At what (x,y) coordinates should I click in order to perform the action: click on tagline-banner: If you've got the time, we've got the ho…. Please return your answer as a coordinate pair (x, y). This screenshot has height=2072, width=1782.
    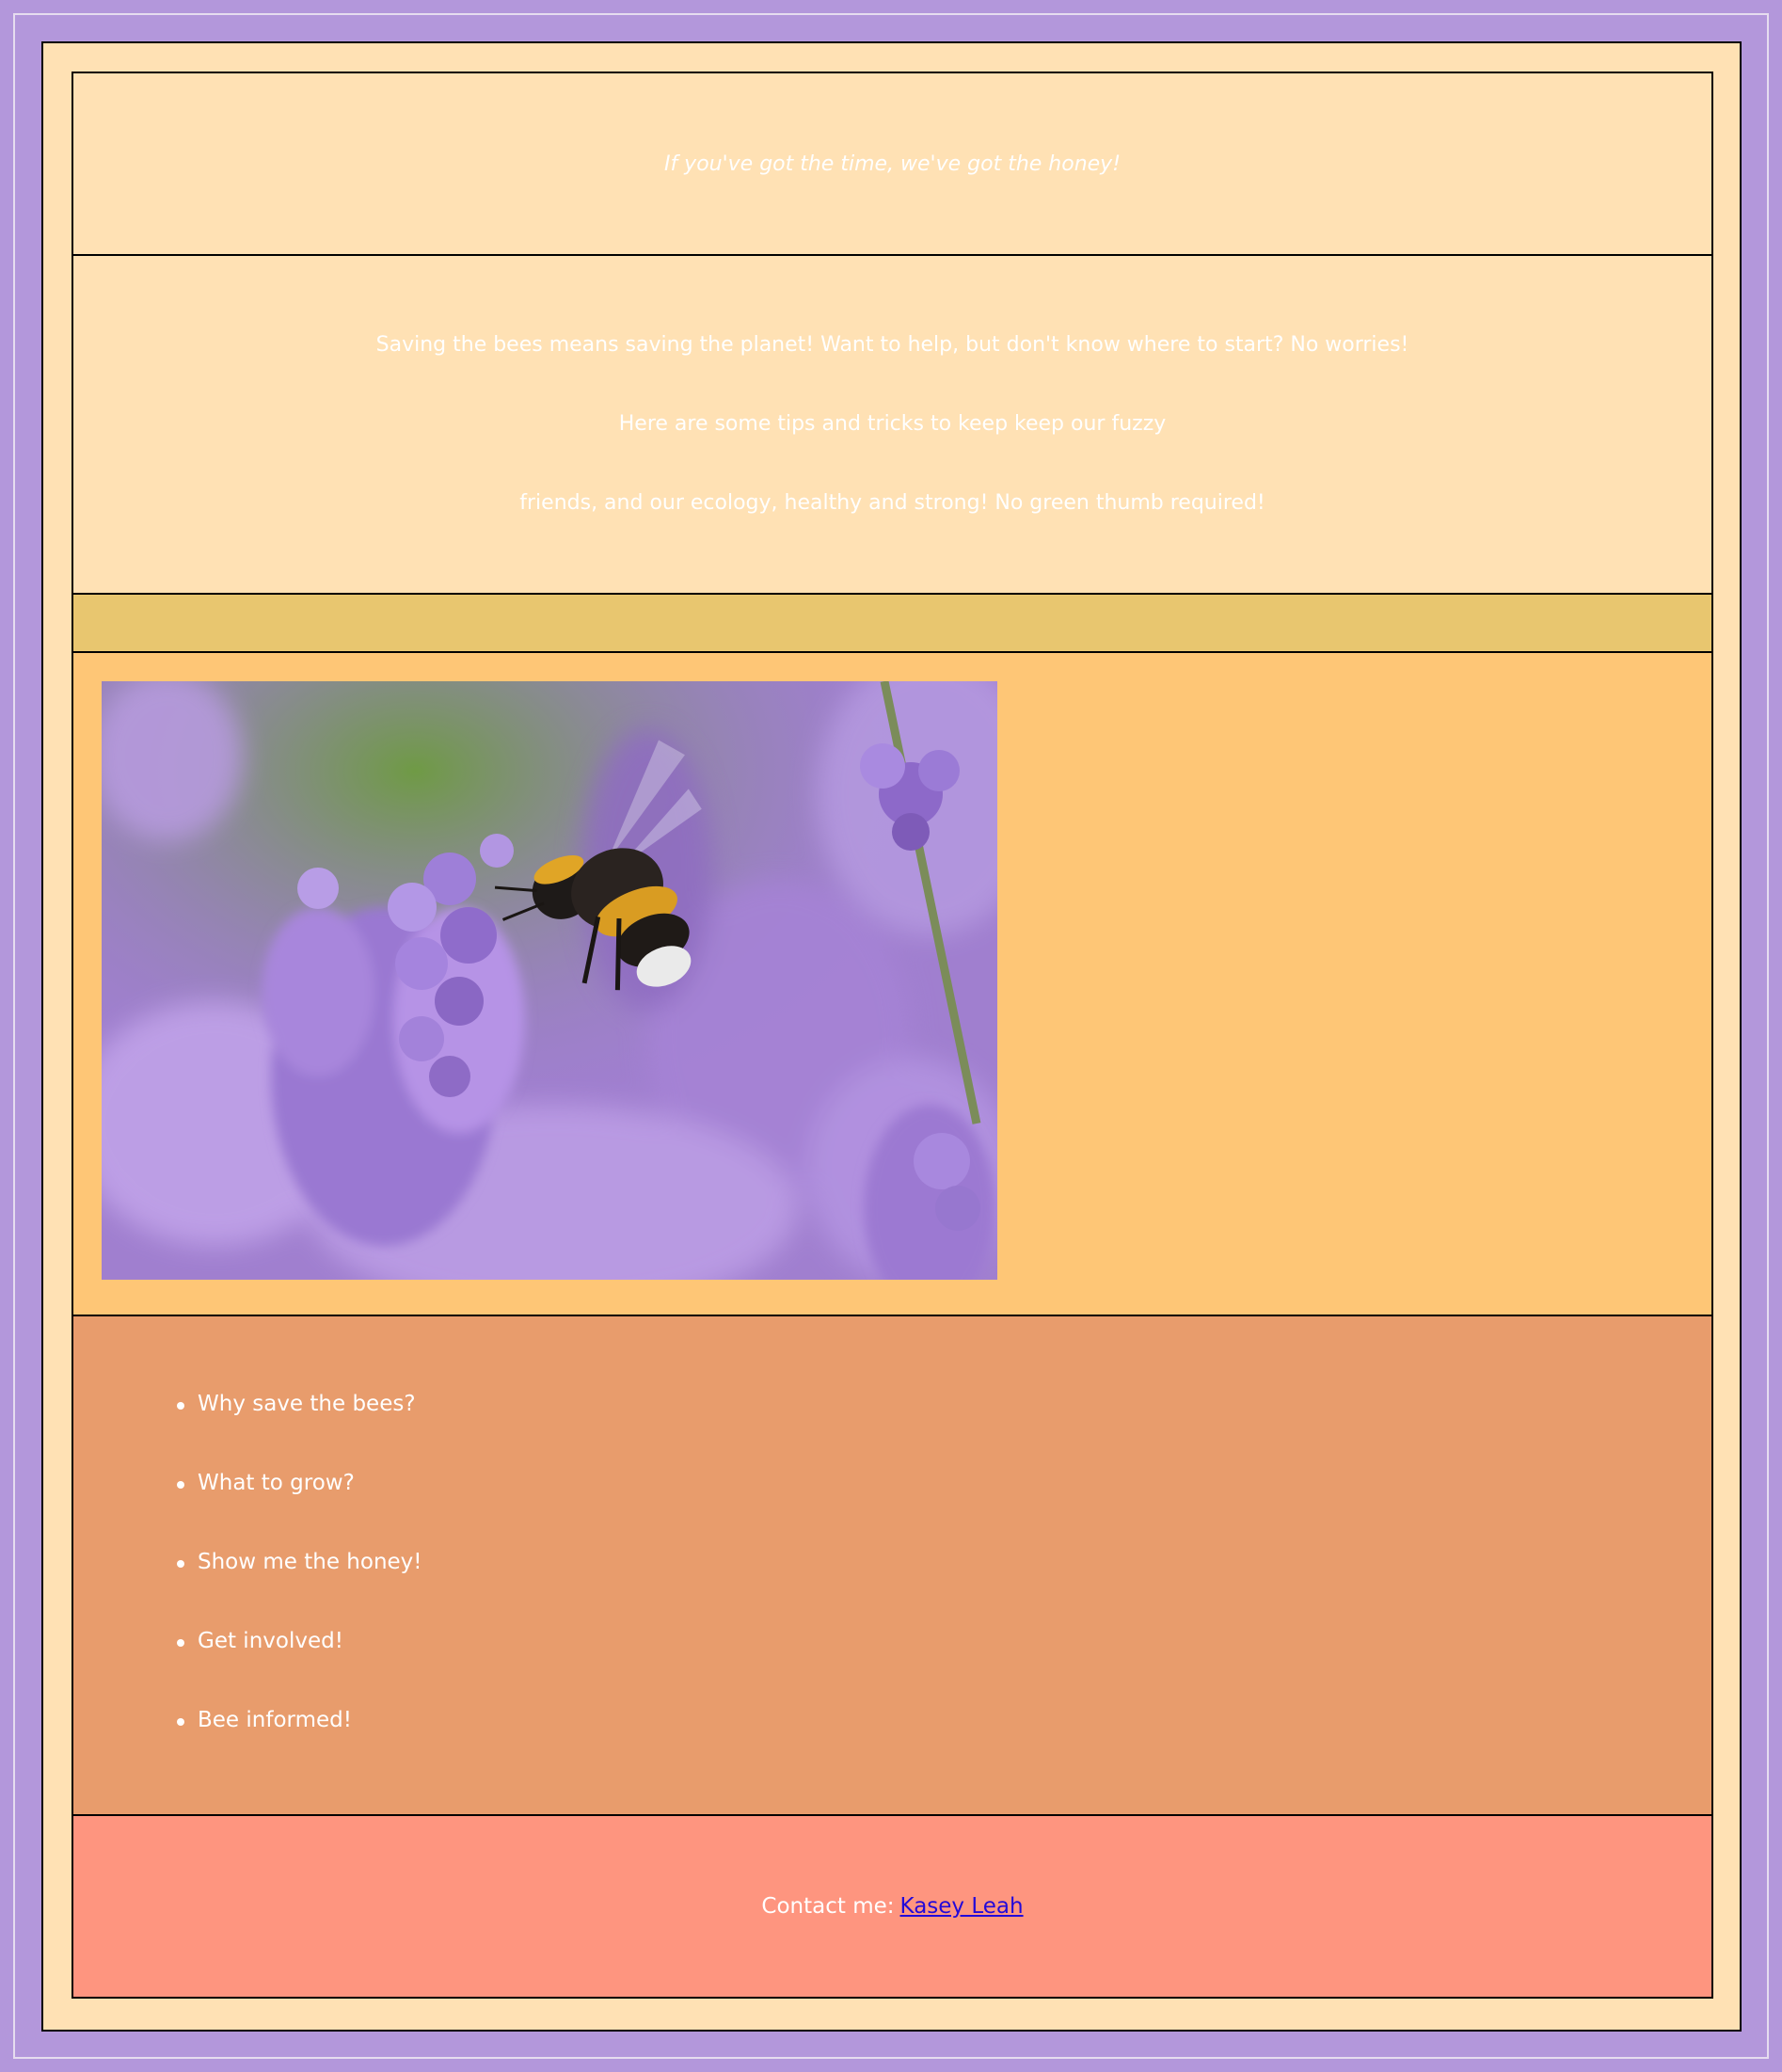
    Looking at the image, I should click on (892, 164).